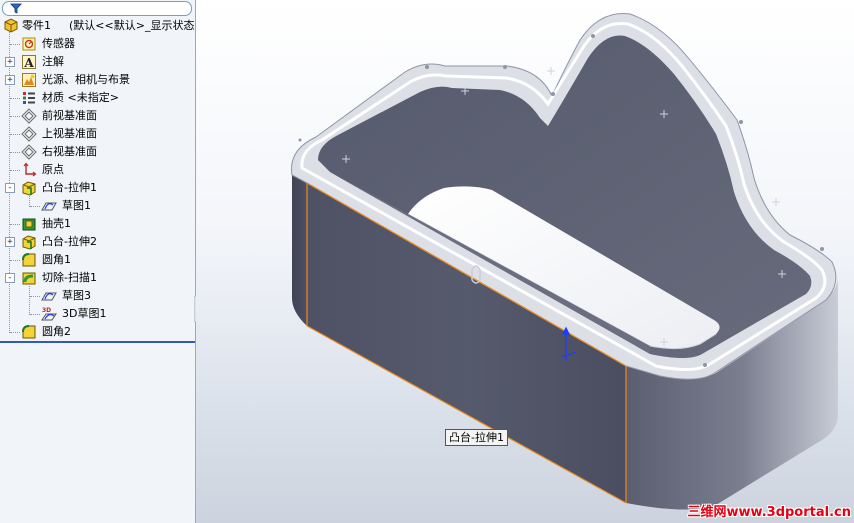 The height and width of the screenshot is (523, 854). What do you see at coordinates (97, 314) in the screenshot?
I see `tree-item-3d-sketch1: 3D 3D草图1` at bounding box center [97, 314].